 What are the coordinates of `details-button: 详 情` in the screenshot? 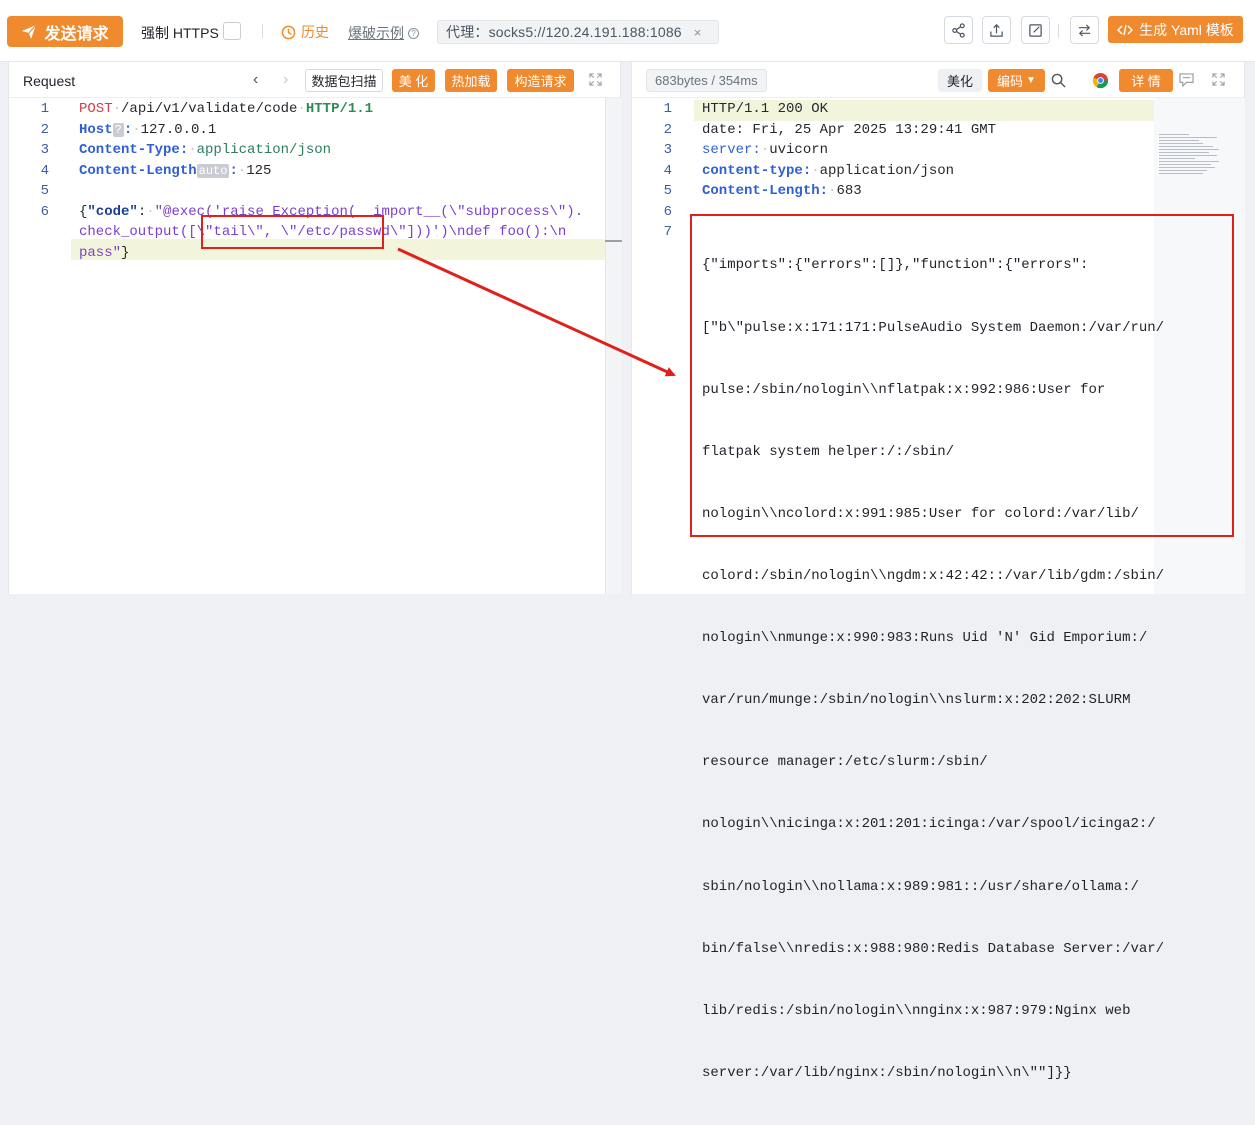 It's located at (1146, 80).